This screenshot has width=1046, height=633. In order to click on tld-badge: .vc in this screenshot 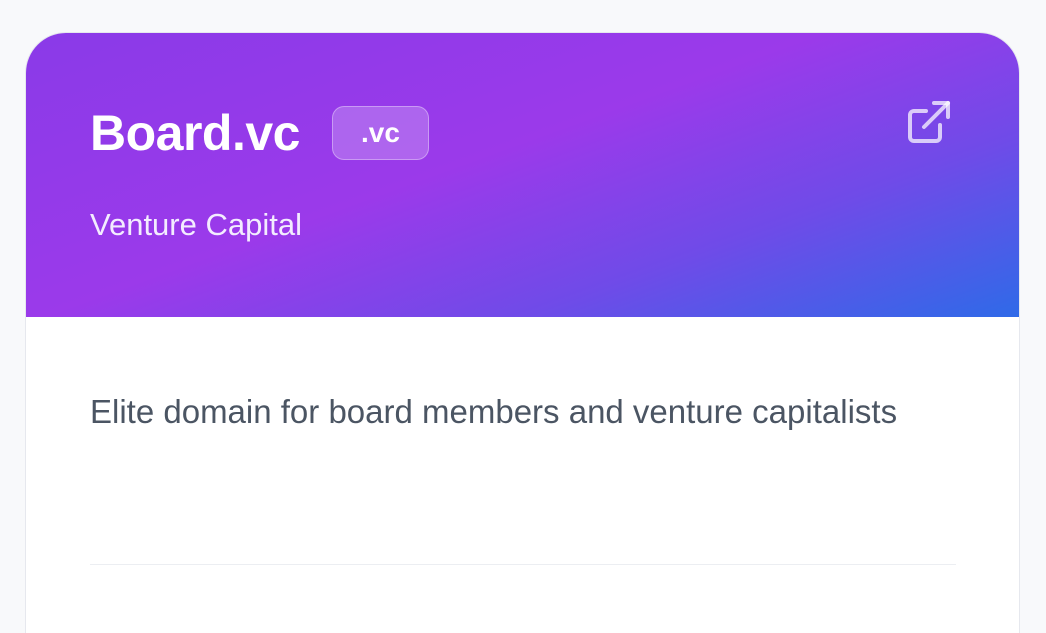, I will do `click(380, 133)`.